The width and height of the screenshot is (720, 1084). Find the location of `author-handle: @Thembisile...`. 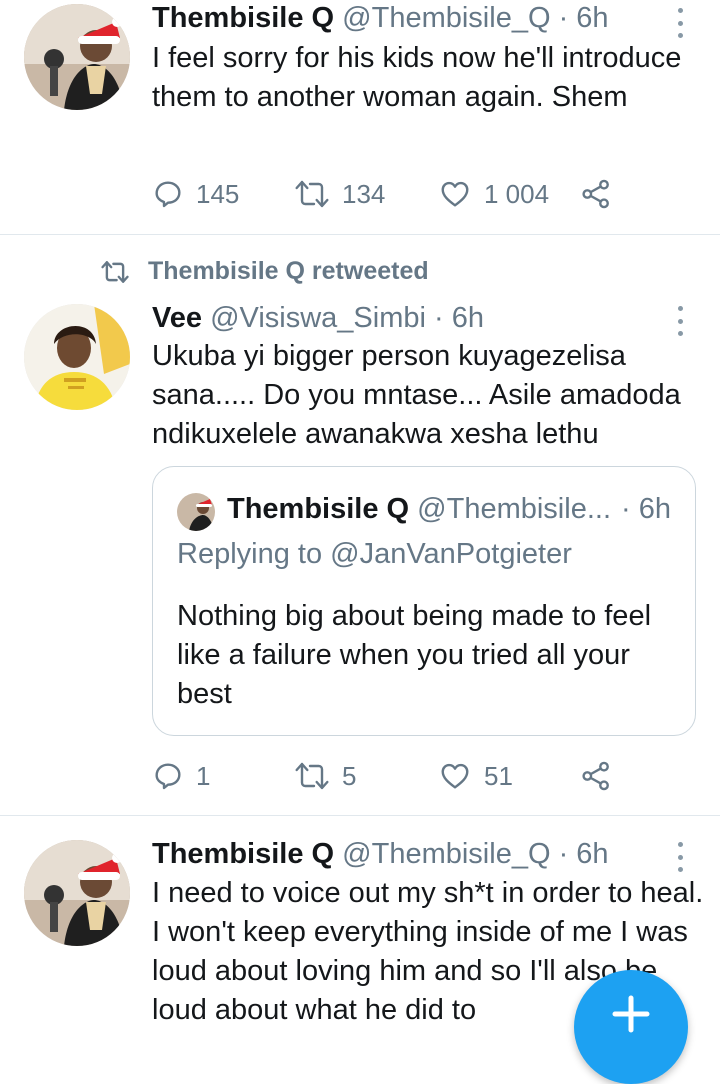

author-handle: @Thembisile... is located at coordinates (514, 509).